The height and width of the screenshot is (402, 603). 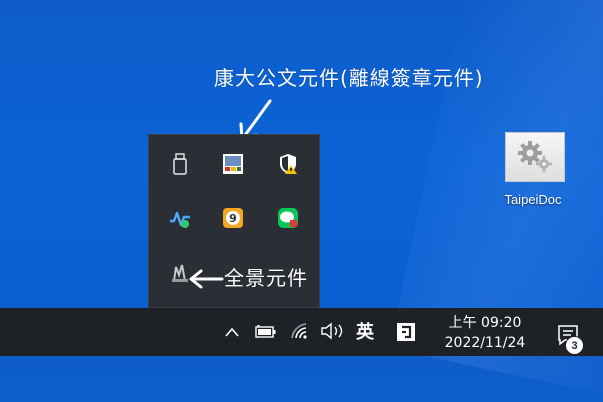 I want to click on annotation-kangda-label: 康大公文元件(離線簽章元件), so click(x=349, y=78).